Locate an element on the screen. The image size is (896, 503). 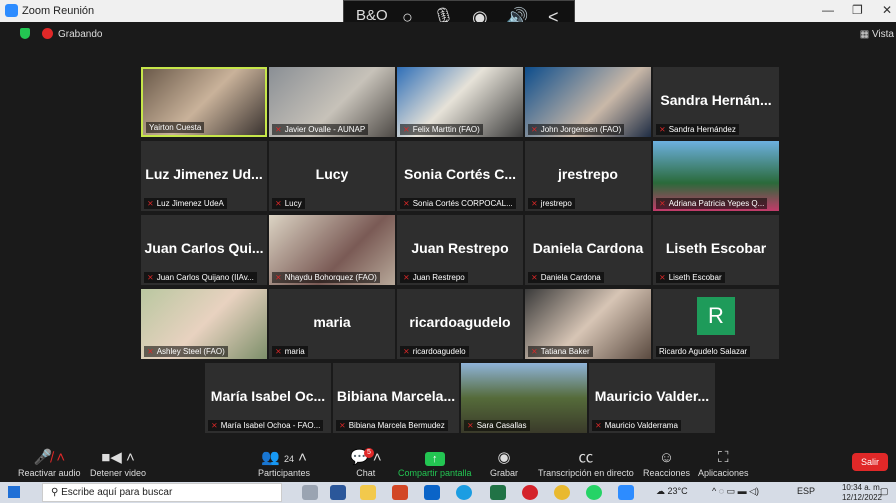
participants-button: 👥 24 ˄ Participantes is located at coordinates (284, 463).